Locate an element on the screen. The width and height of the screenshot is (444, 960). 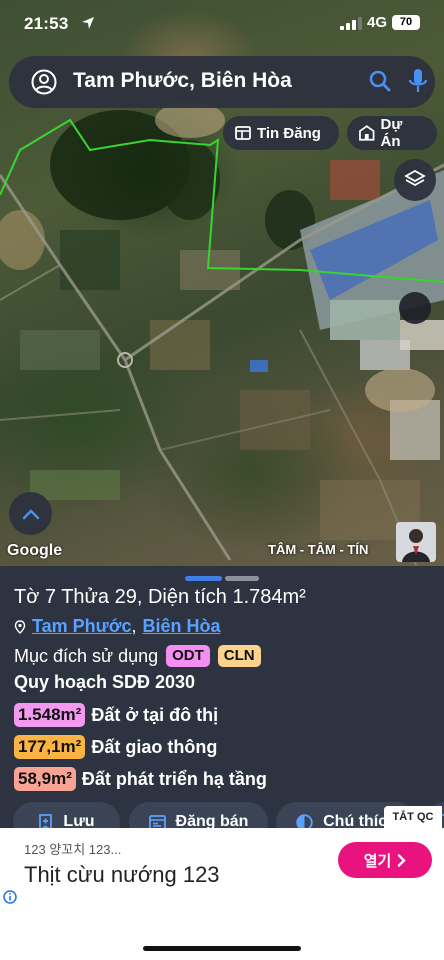
sheet-handle is located at coordinates (203, 578).